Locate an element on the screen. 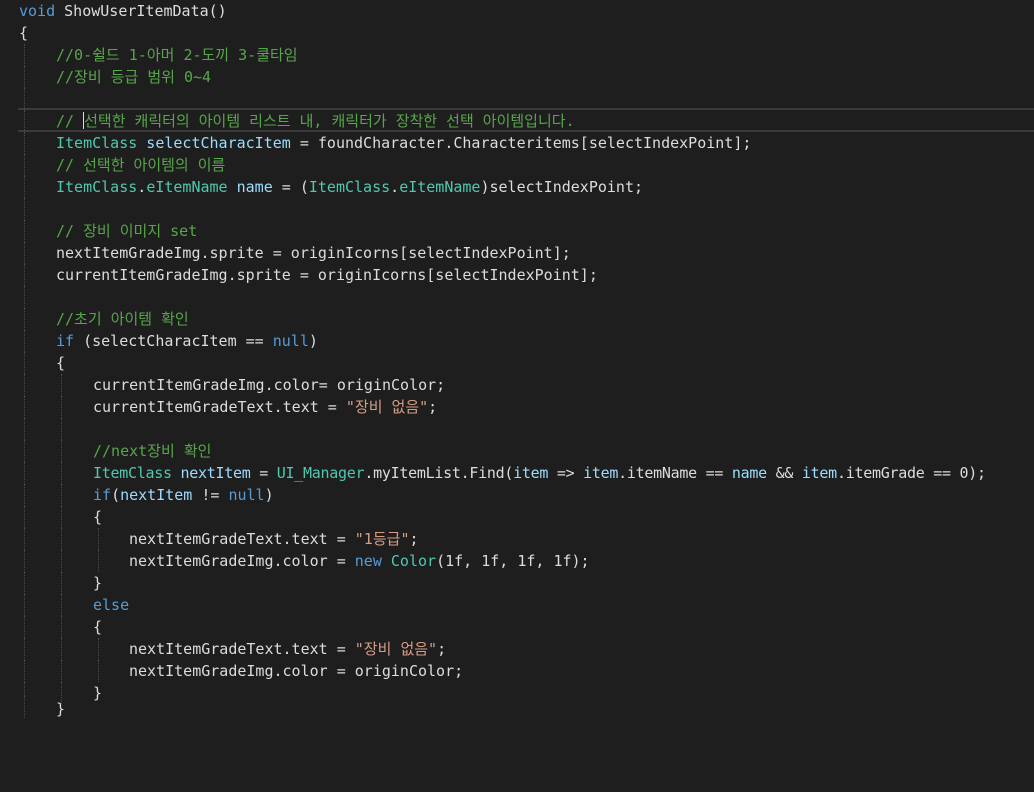 This screenshot has width=1034, height=792. statement: nextItemGradeImg.color = originColor; is located at coordinates (296, 671).